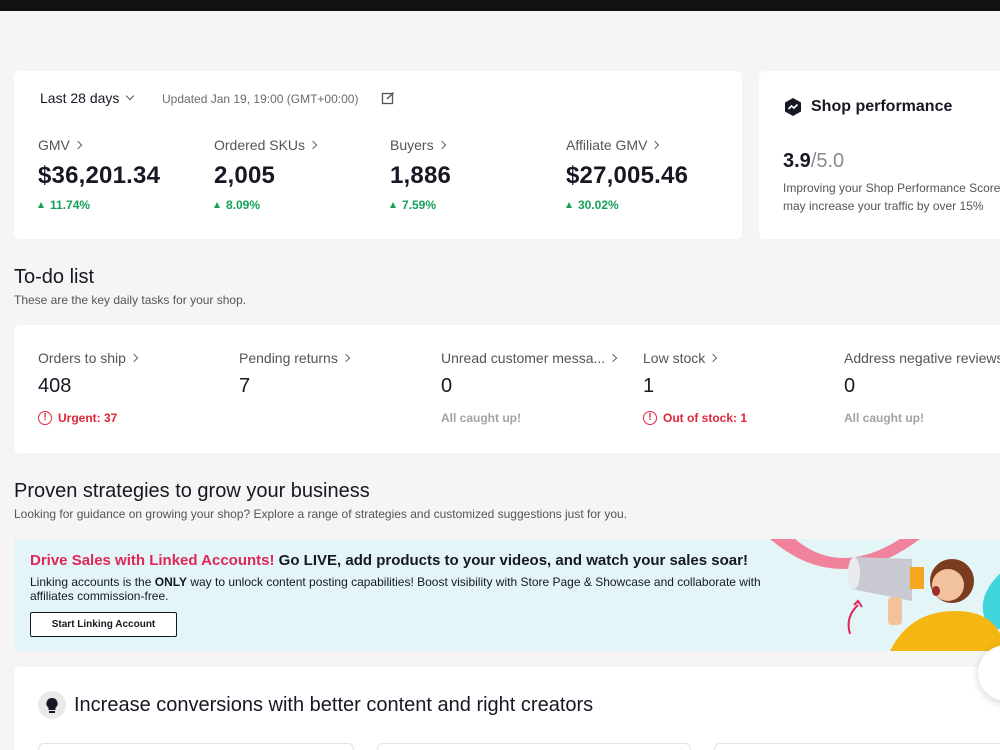 The width and height of the screenshot is (1000, 750). I want to click on chevron-down-icon, so click(130, 96).